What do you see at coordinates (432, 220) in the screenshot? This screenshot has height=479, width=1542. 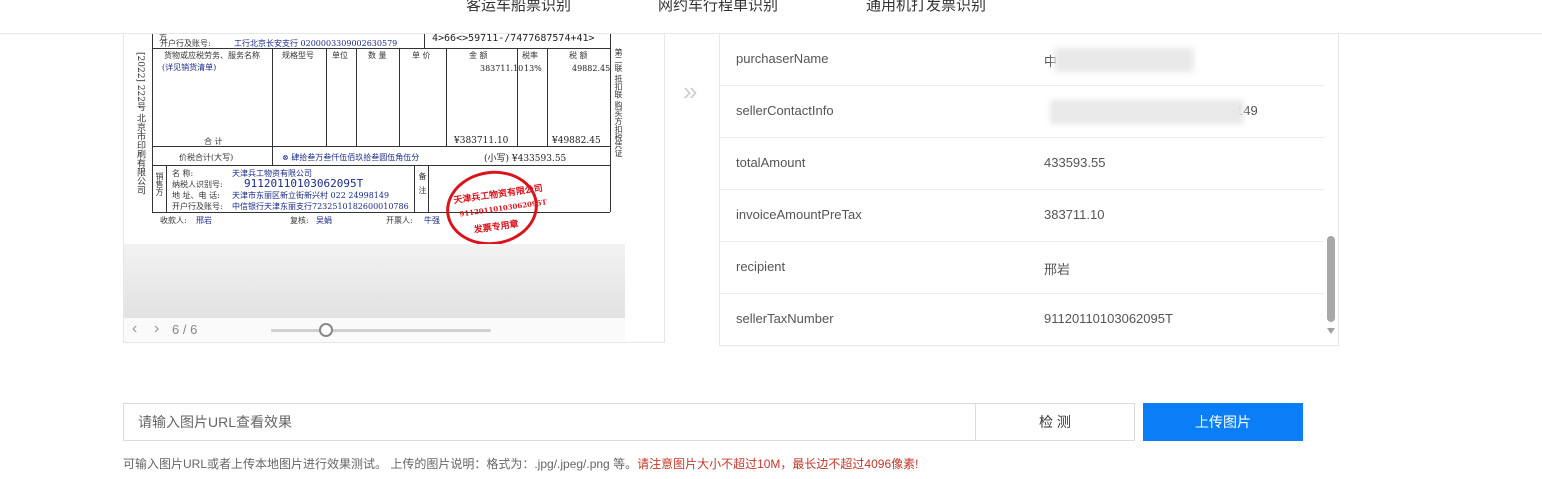 I see `invoice-issuer: 牛强` at bounding box center [432, 220].